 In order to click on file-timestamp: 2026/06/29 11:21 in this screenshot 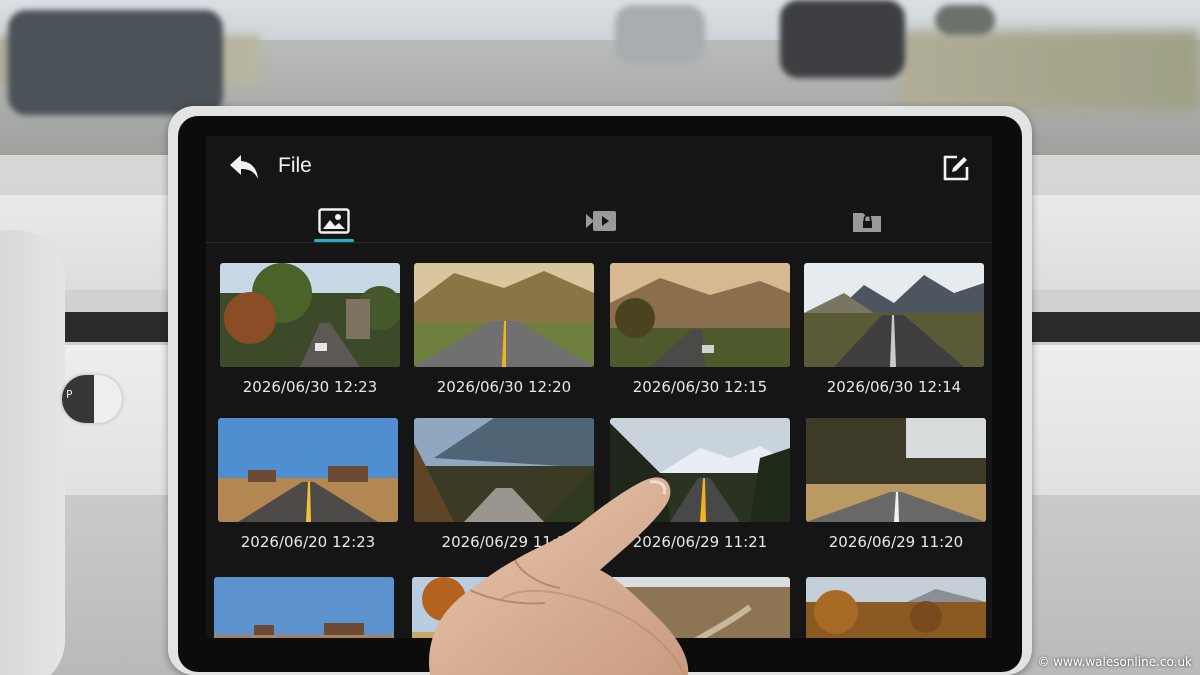, I will do `click(700, 542)`.